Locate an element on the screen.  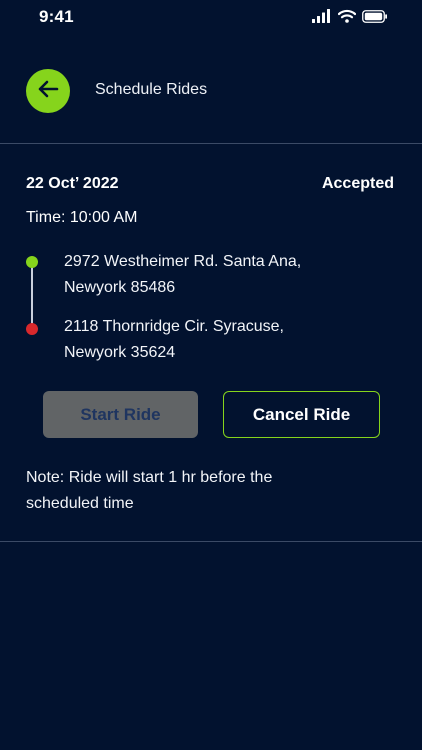
back-button is located at coordinates (48, 91).